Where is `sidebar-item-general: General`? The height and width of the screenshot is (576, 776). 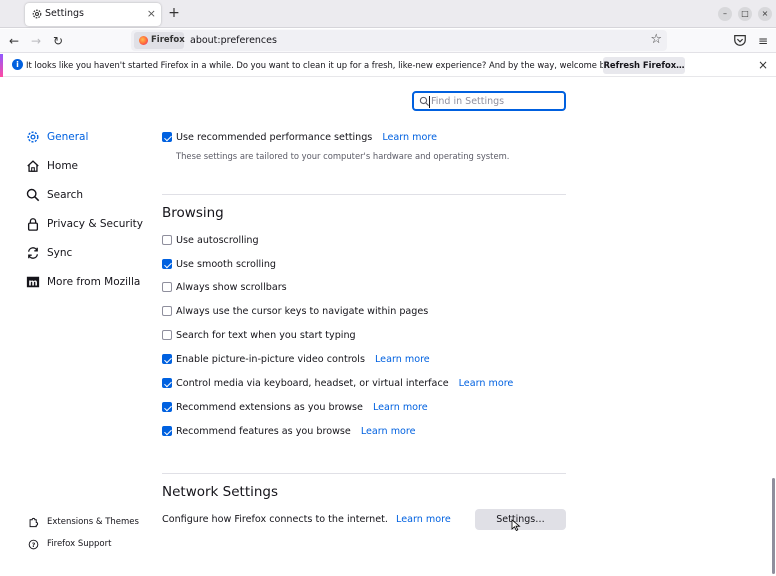 sidebar-item-general: General is located at coordinates (57, 137).